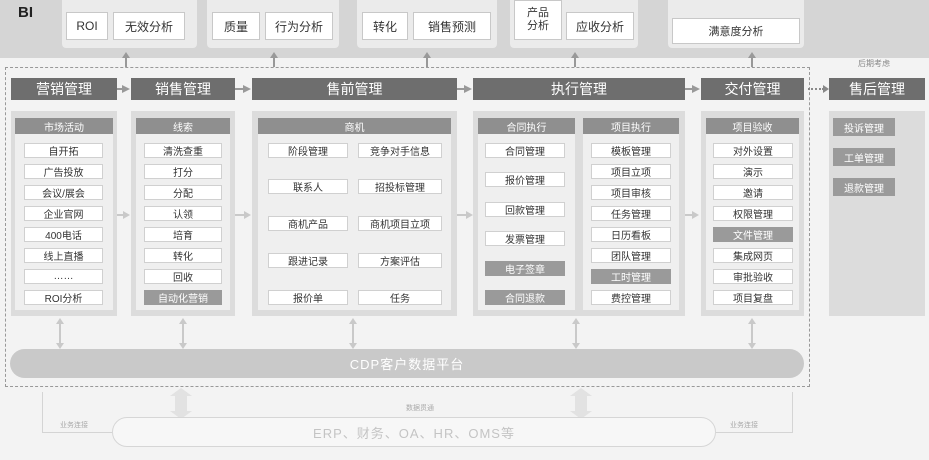 The width and height of the screenshot is (929, 460). Describe the element at coordinates (864, 187) in the screenshot. I see `after-sales-item: 退款管理` at that location.